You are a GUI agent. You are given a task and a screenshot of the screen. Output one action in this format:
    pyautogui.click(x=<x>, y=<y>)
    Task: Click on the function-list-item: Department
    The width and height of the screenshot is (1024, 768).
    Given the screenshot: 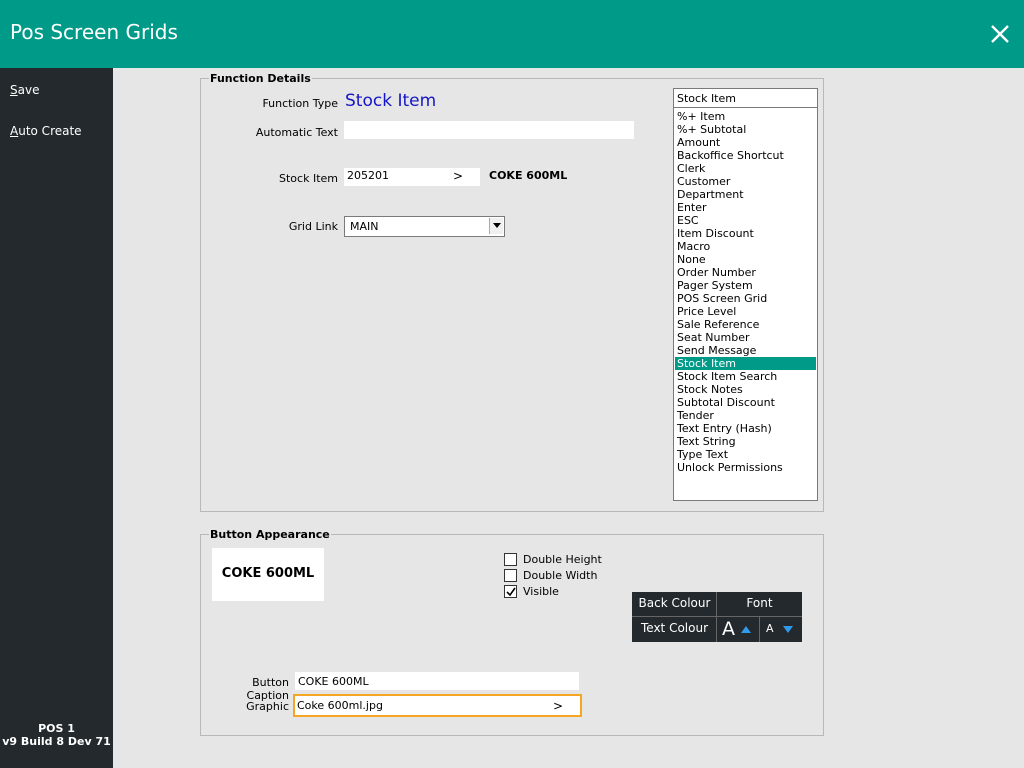 What is the action you would take?
    pyautogui.click(x=745, y=194)
    